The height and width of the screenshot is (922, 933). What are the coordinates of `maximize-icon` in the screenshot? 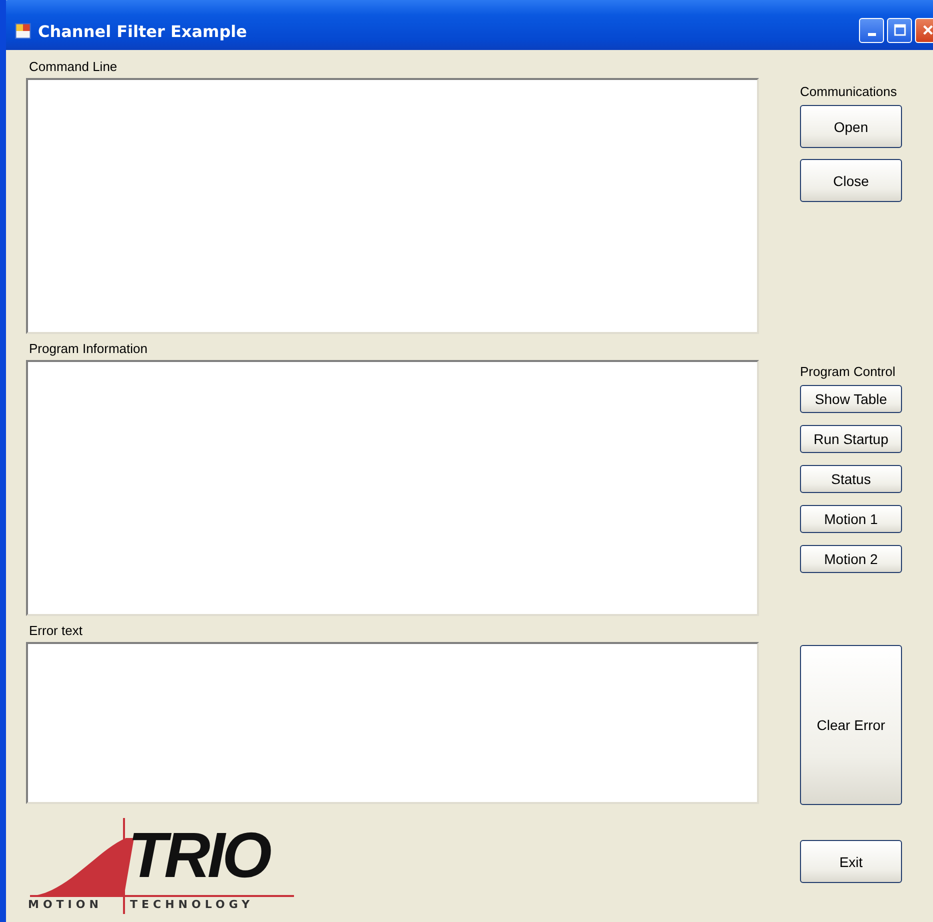 It's located at (900, 30).